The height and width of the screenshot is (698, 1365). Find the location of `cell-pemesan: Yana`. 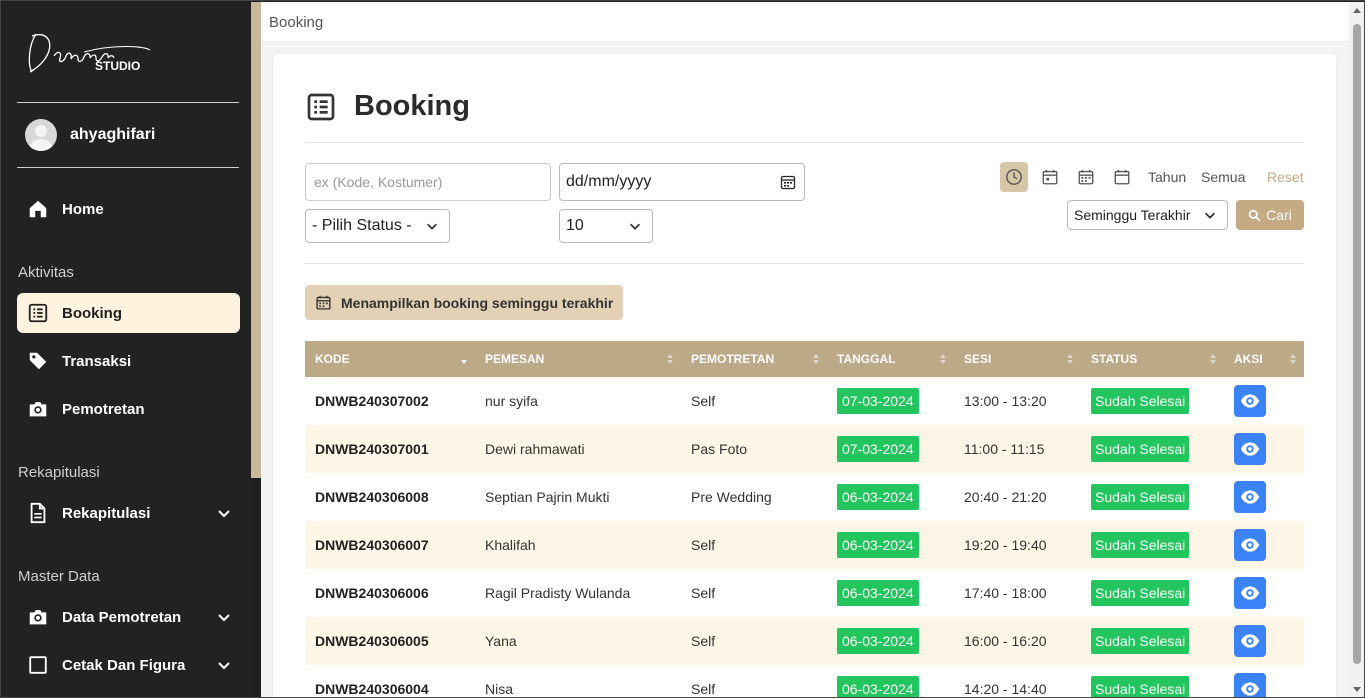

cell-pemesan: Yana is located at coordinates (578, 641).